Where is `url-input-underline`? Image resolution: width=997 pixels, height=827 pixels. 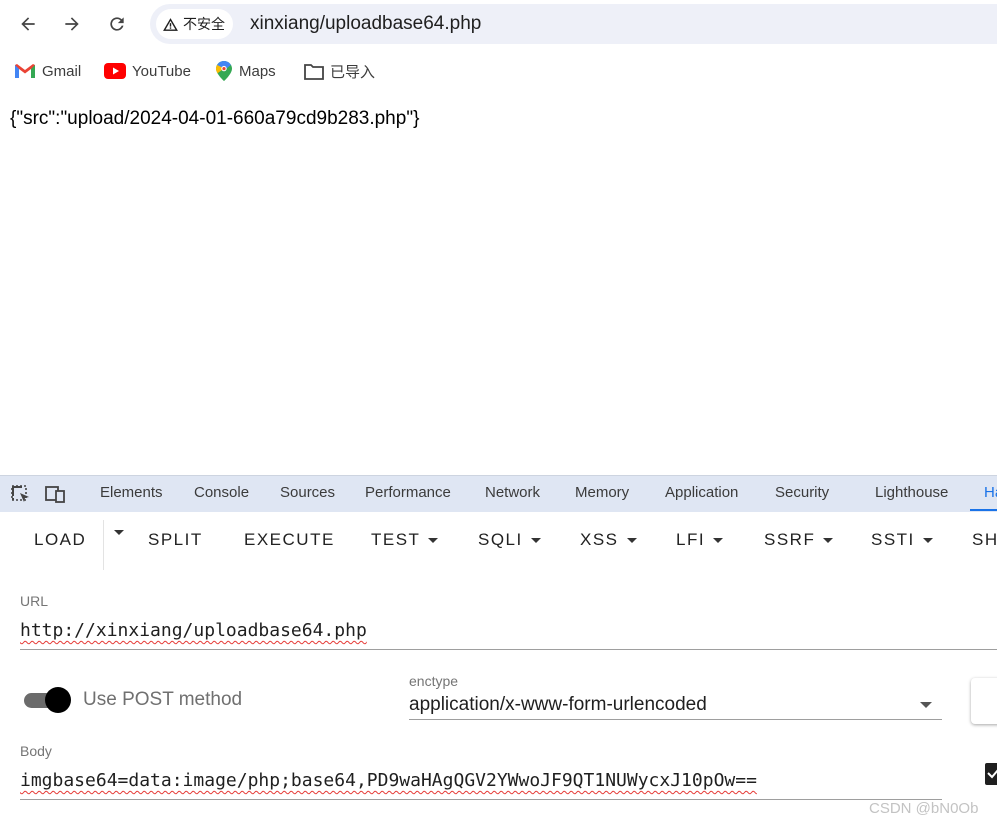 url-input-underline is located at coordinates (508, 649).